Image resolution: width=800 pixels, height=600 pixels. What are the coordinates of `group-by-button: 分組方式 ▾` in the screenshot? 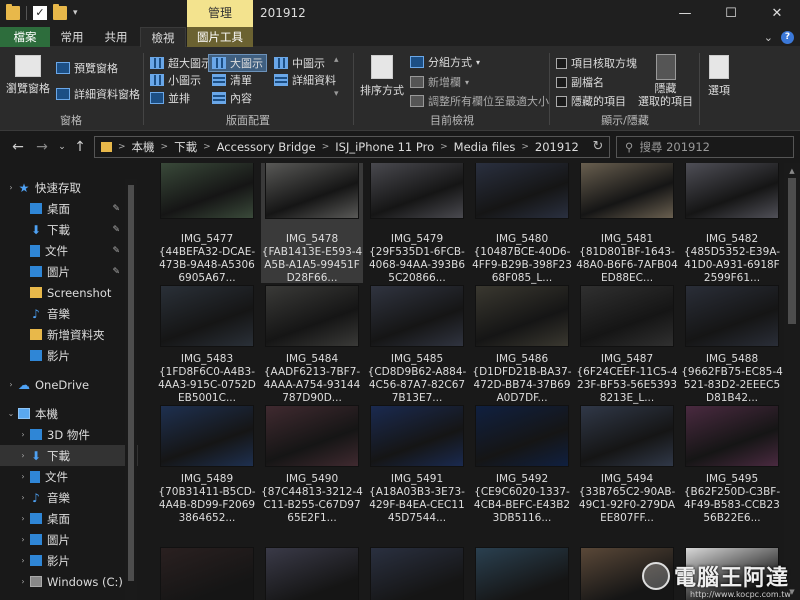 It's located at (445, 62).